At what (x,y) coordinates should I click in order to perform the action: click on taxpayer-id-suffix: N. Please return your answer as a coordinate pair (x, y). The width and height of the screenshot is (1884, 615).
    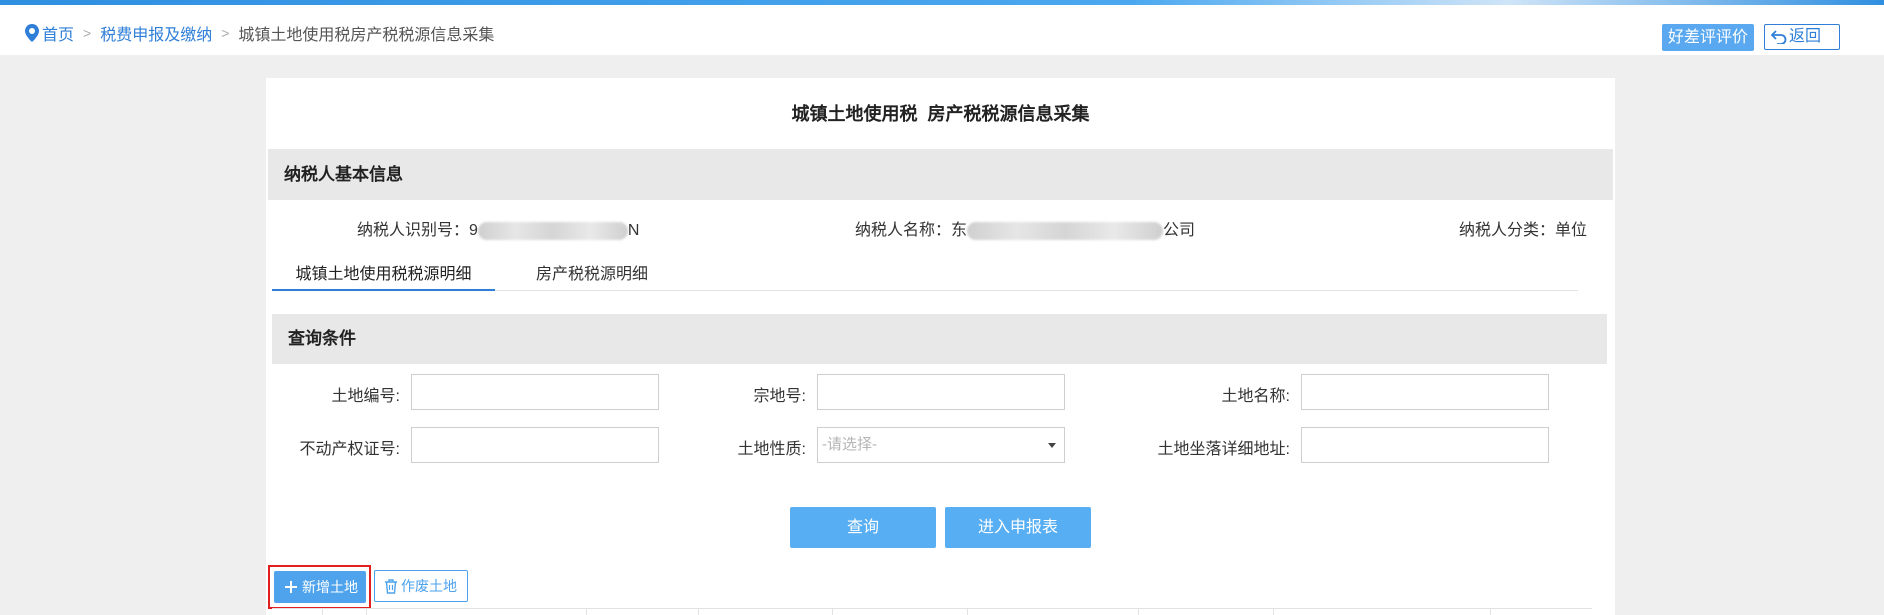
    Looking at the image, I should click on (633, 230).